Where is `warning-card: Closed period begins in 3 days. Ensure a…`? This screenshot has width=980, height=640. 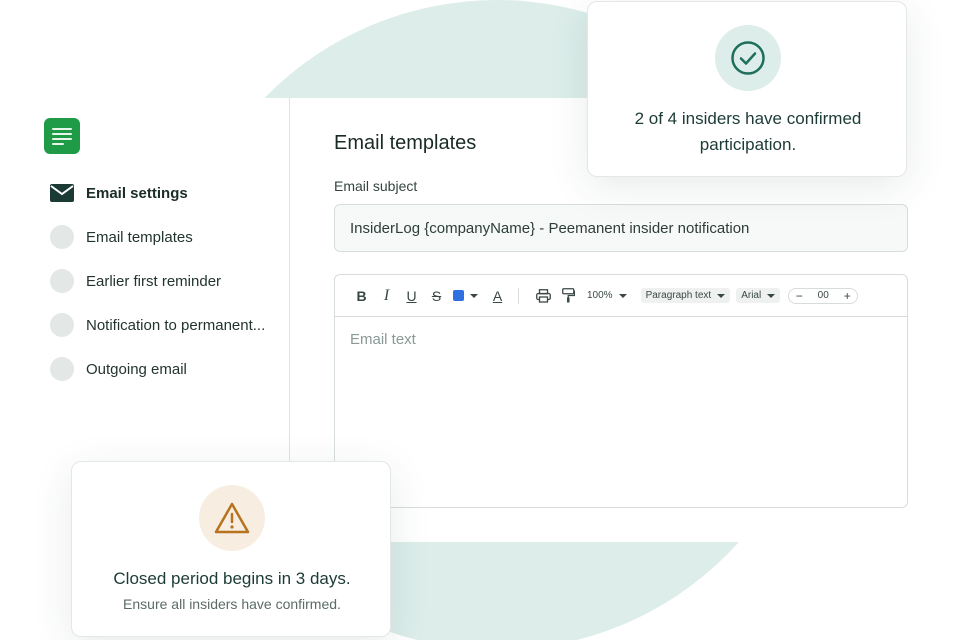 warning-card: Closed period begins in 3 days. Ensure a… is located at coordinates (231, 549).